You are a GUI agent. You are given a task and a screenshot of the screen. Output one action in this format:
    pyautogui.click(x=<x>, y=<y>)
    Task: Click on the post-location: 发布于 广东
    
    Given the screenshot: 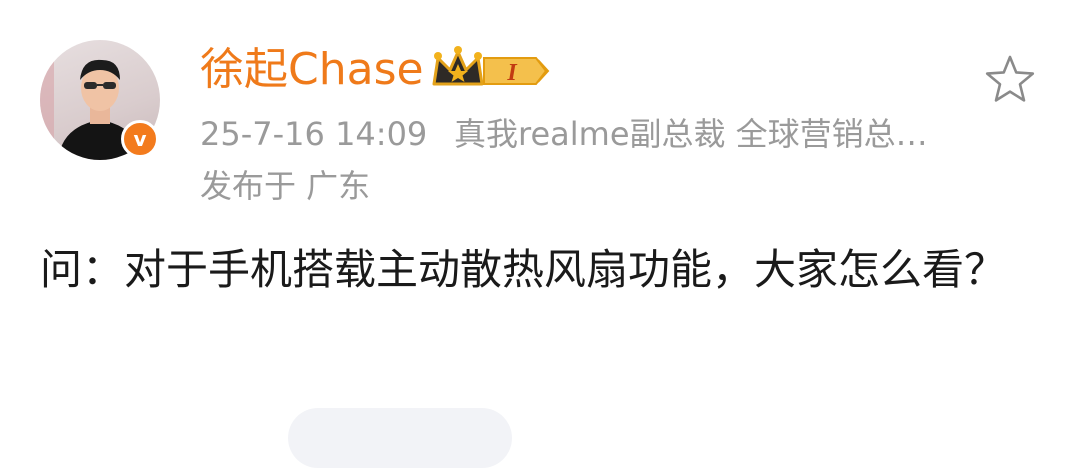 What is the action you would take?
    pyautogui.click(x=285, y=186)
    